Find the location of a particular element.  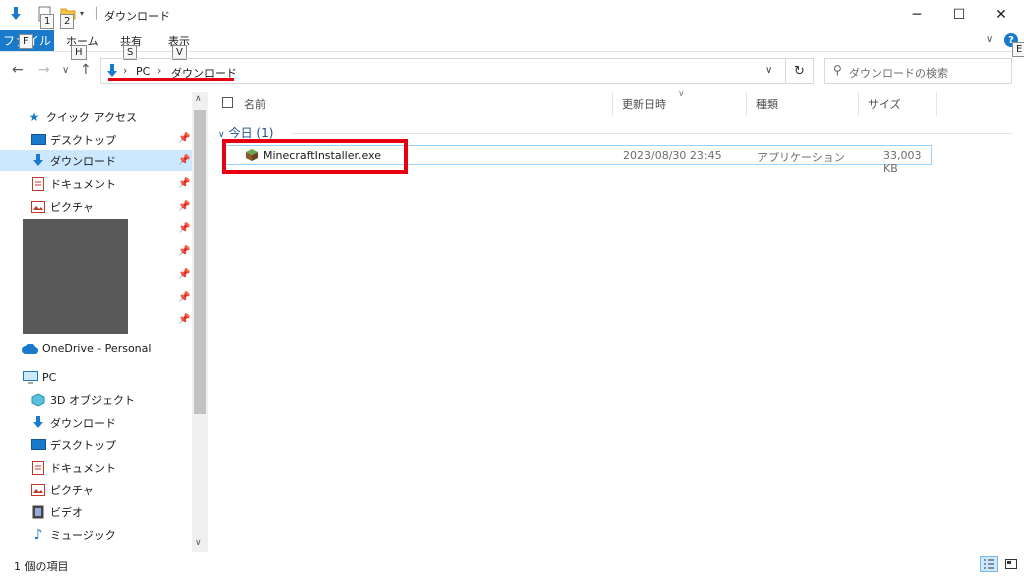

file-type: アプリケーション is located at coordinates (801, 157).